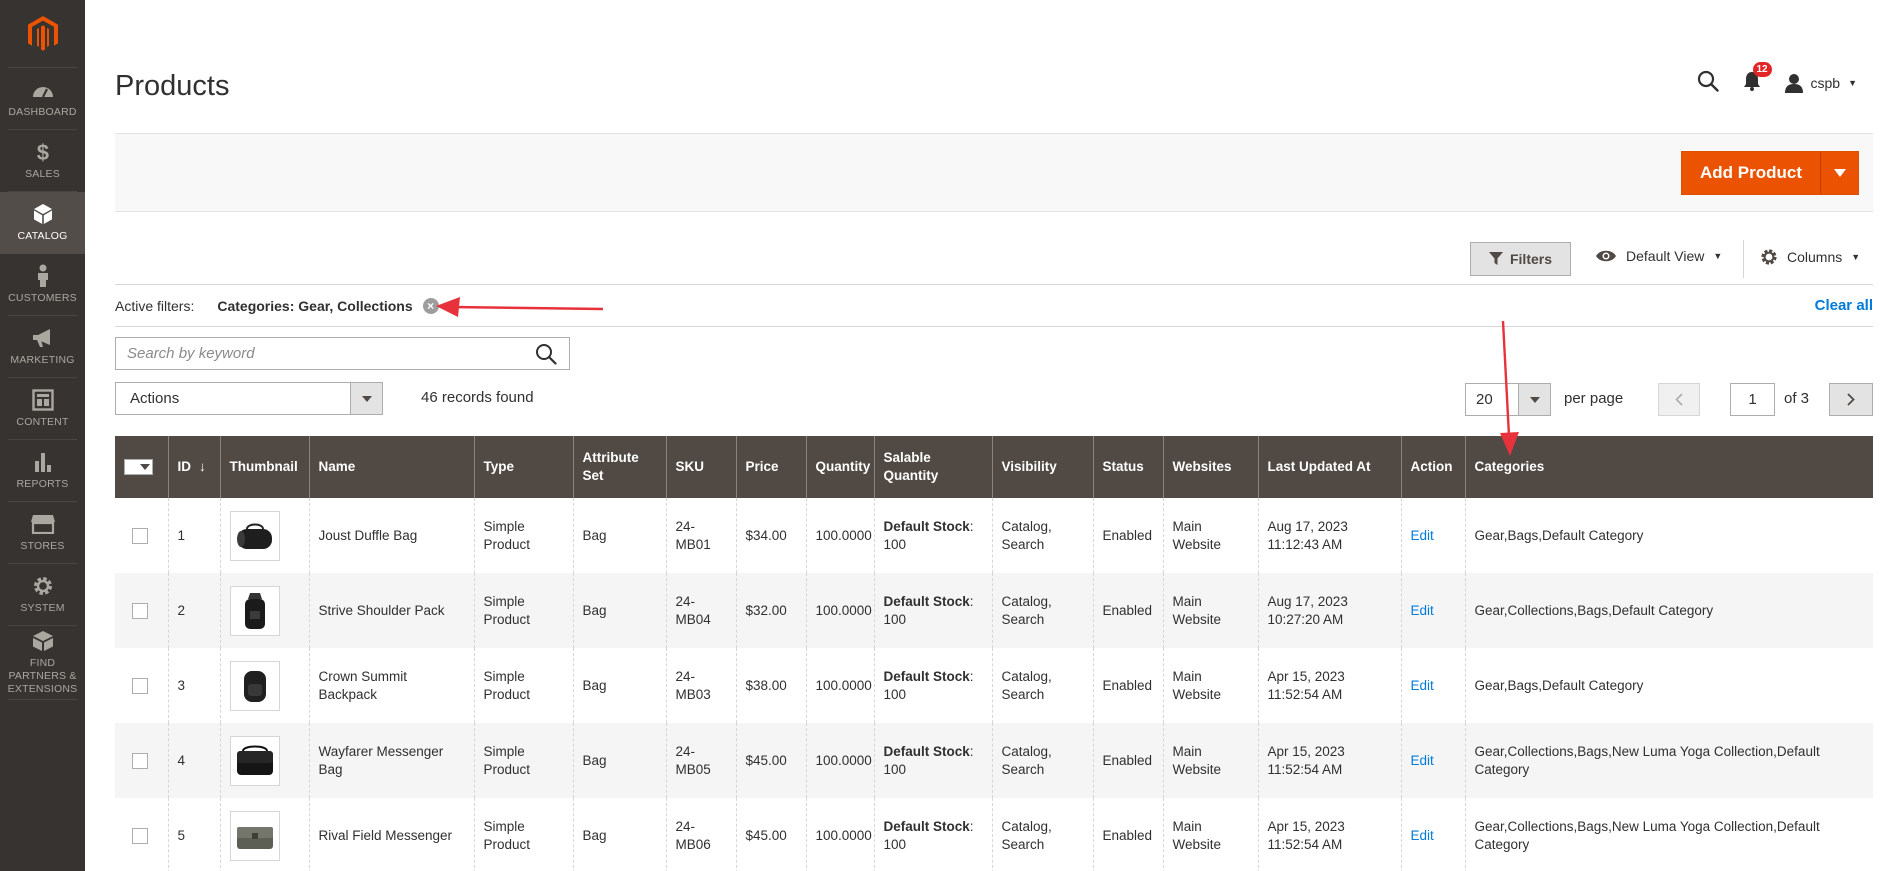 The width and height of the screenshot is (1887, 871). What do you see at coordinates (1743, 259) in the screenshot?
I see `toolbar-divider` at bounding box center [1743, 259].